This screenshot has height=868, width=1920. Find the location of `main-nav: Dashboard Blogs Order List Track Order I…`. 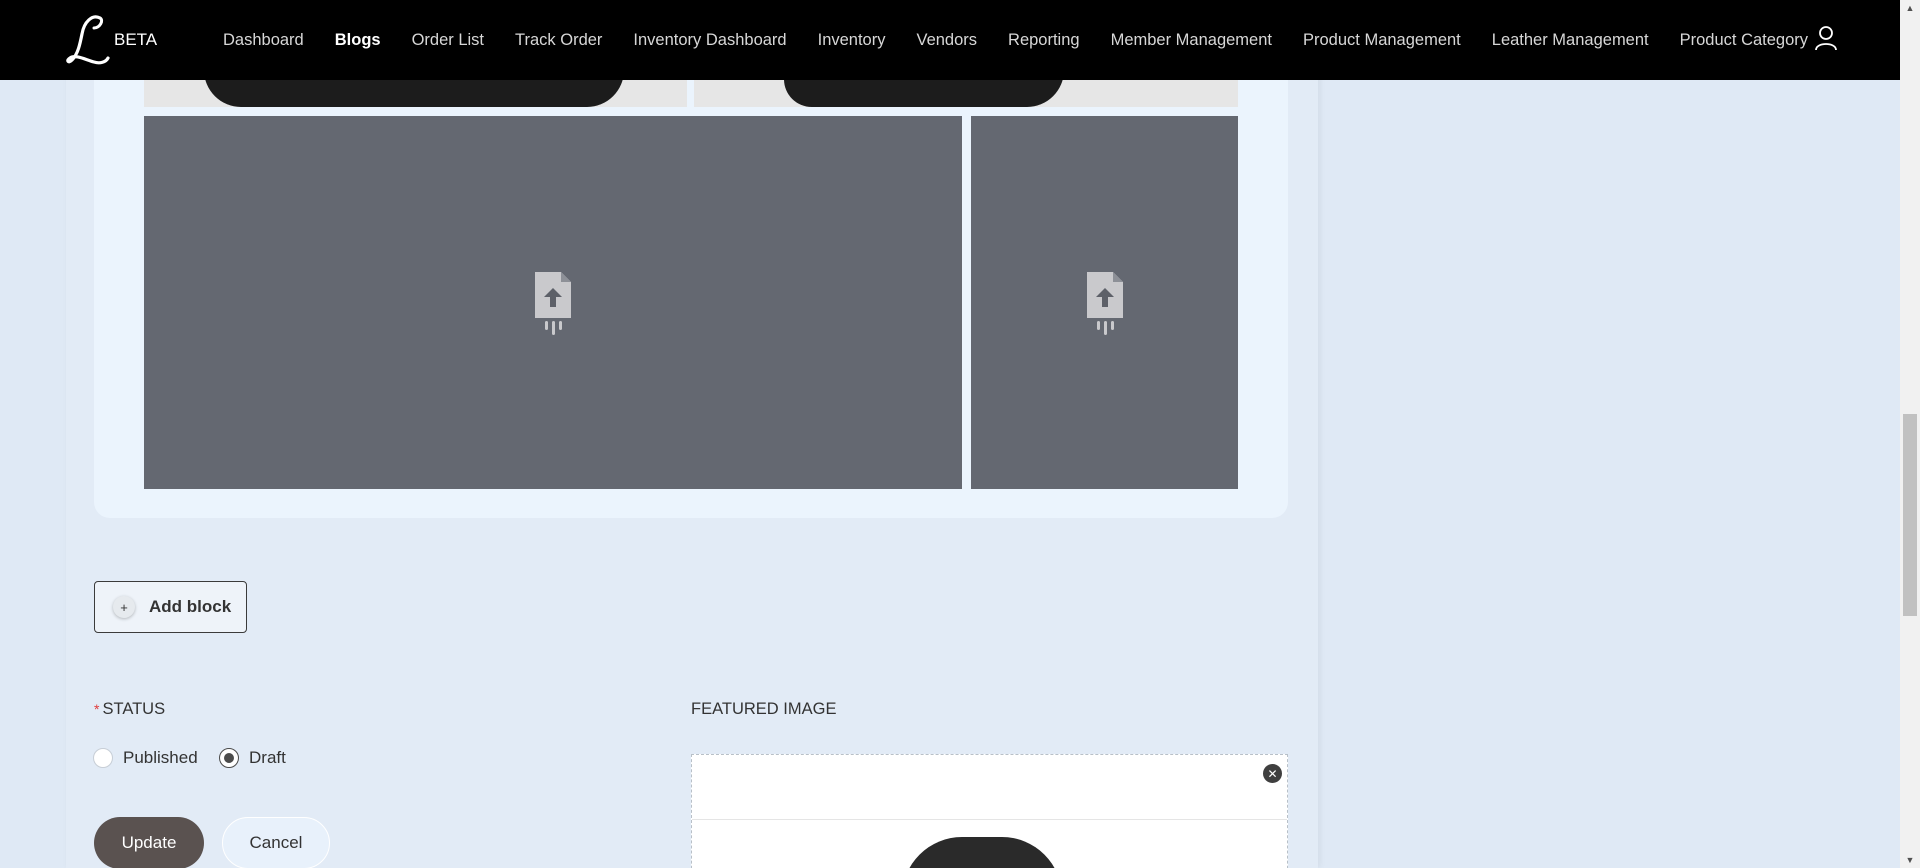

main-nav: Dashboard Blogs Order List Track Order I… is located at coordinates (1031, 40).